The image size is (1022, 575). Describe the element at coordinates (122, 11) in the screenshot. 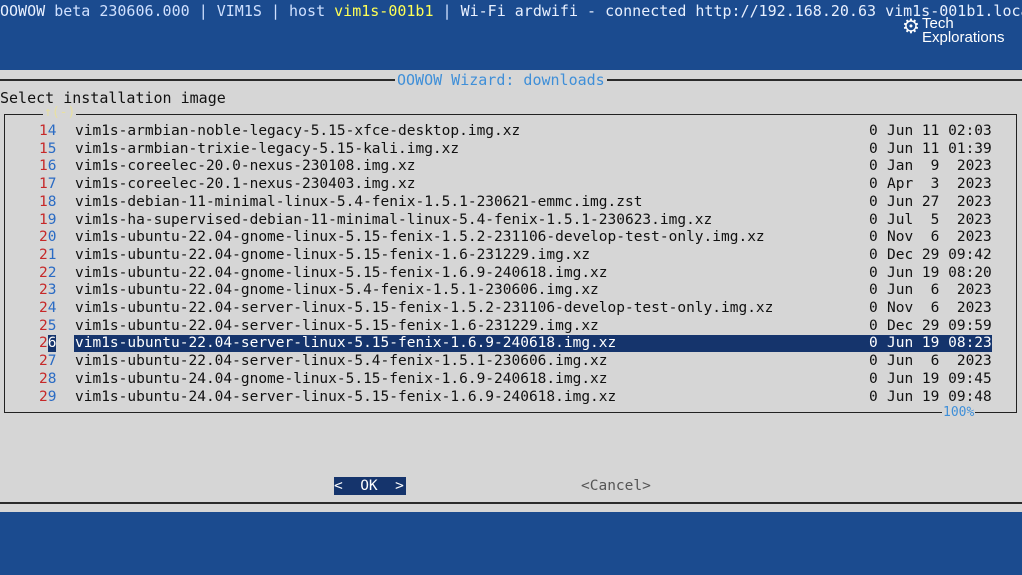

I see `app-version: beta 230606.000` at that location.